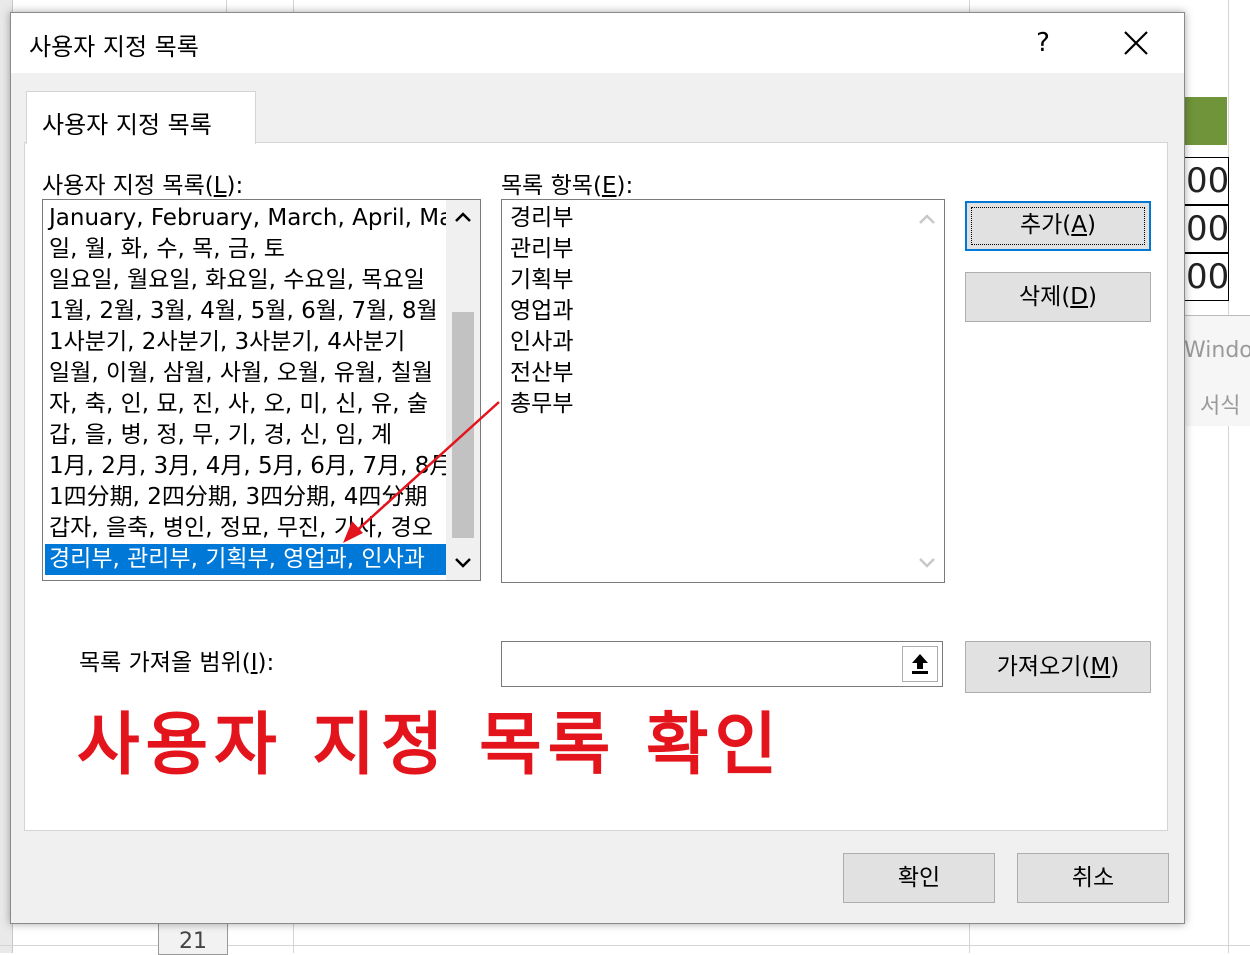  Describe the element at coordinates (1216, 370) in the screenshot. I see `side-panel: Windo 서식` at that location.